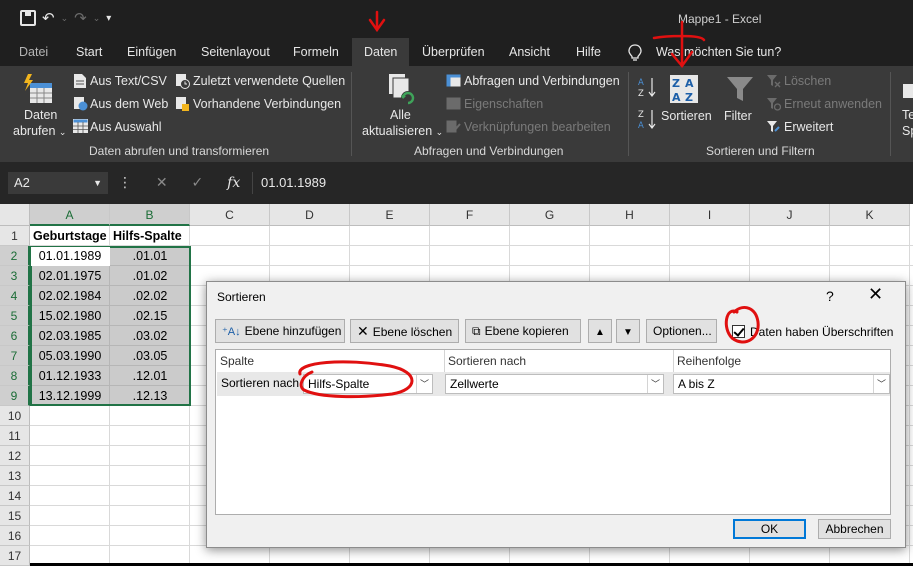  I want to click on redo-dropdown-icon: ⌄, so click(97, 18).